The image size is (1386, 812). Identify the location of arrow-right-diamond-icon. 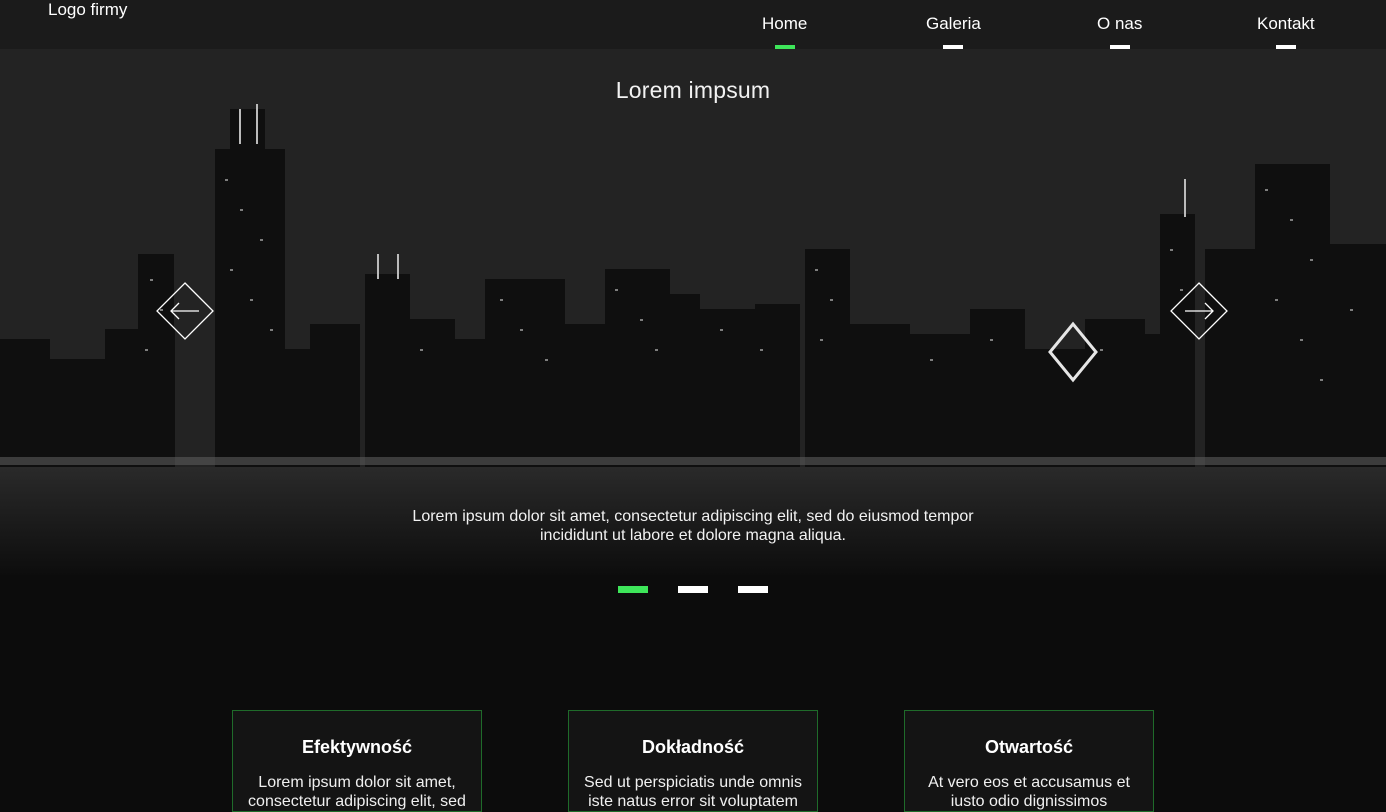
(1199, 311).